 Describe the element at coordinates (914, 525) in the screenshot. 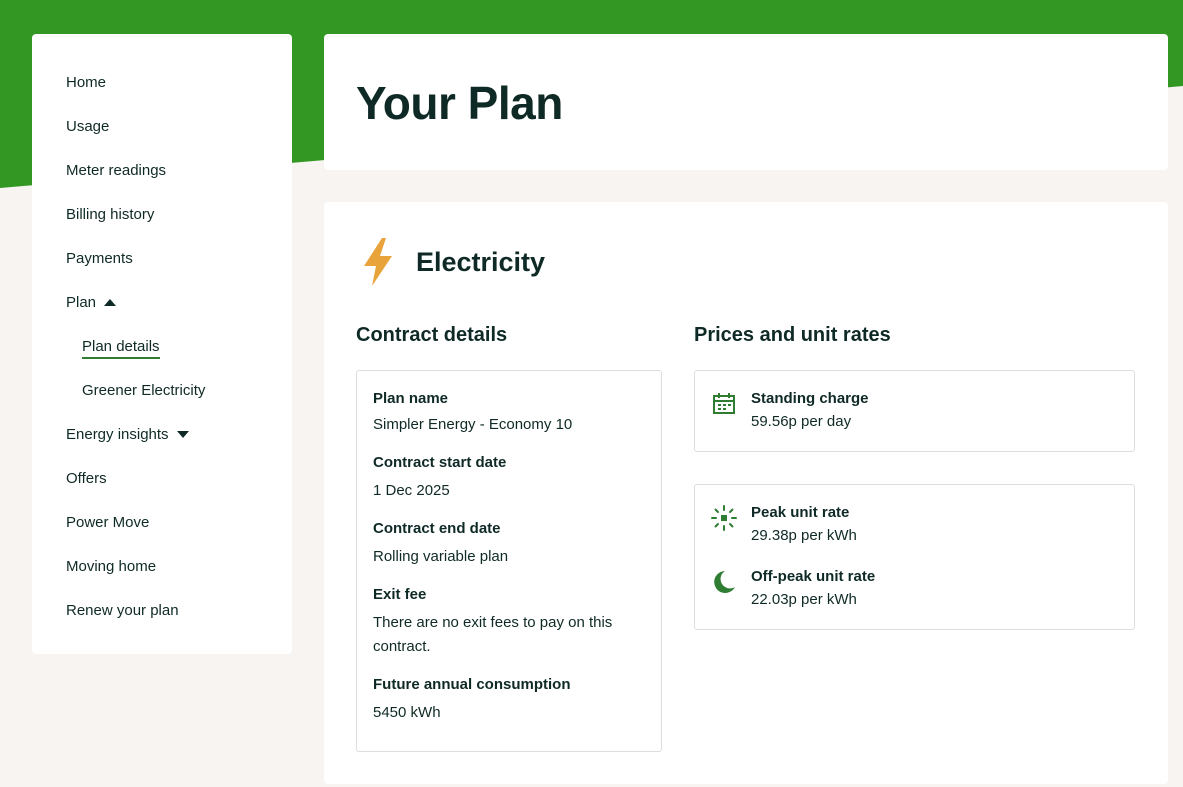

I see `peak-rate-row: Peak unit rate 29.38p per kWh` at that location.